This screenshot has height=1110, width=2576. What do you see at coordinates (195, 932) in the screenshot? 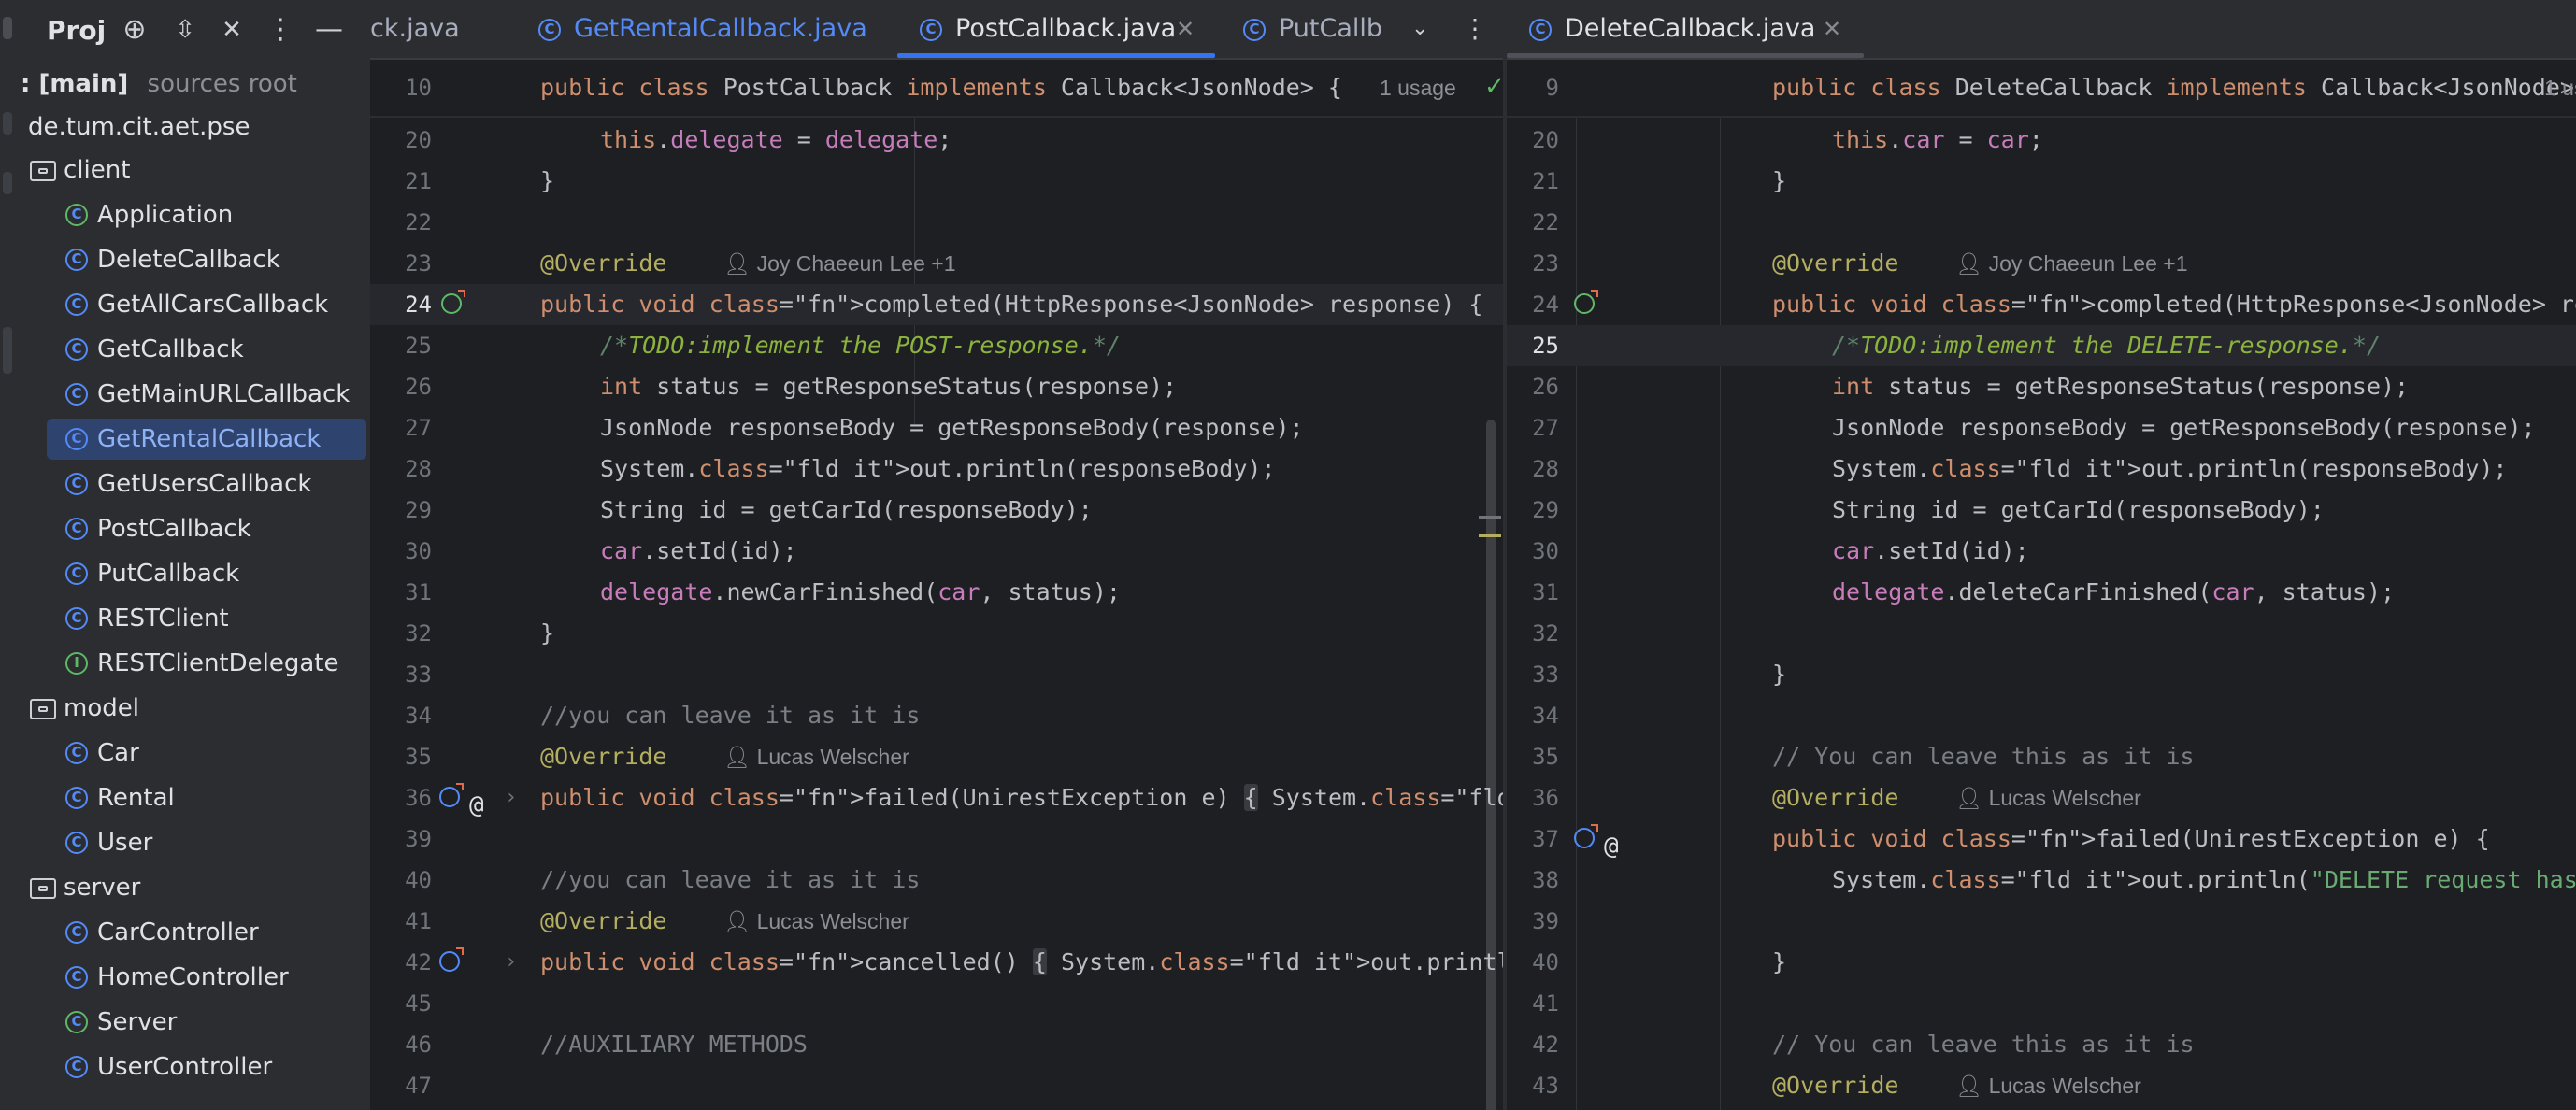
I see `tree-item: C CarController` at bounding box center [195, 932].